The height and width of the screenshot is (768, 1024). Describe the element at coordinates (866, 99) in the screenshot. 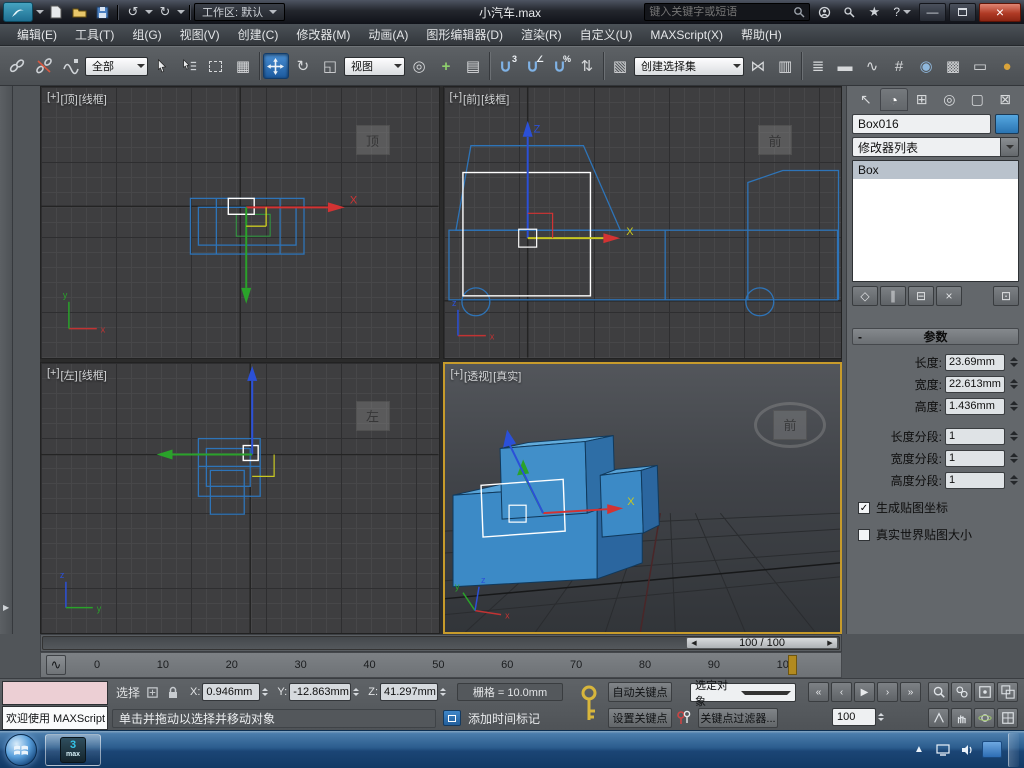

I see `tab-create: ↖` at that location.